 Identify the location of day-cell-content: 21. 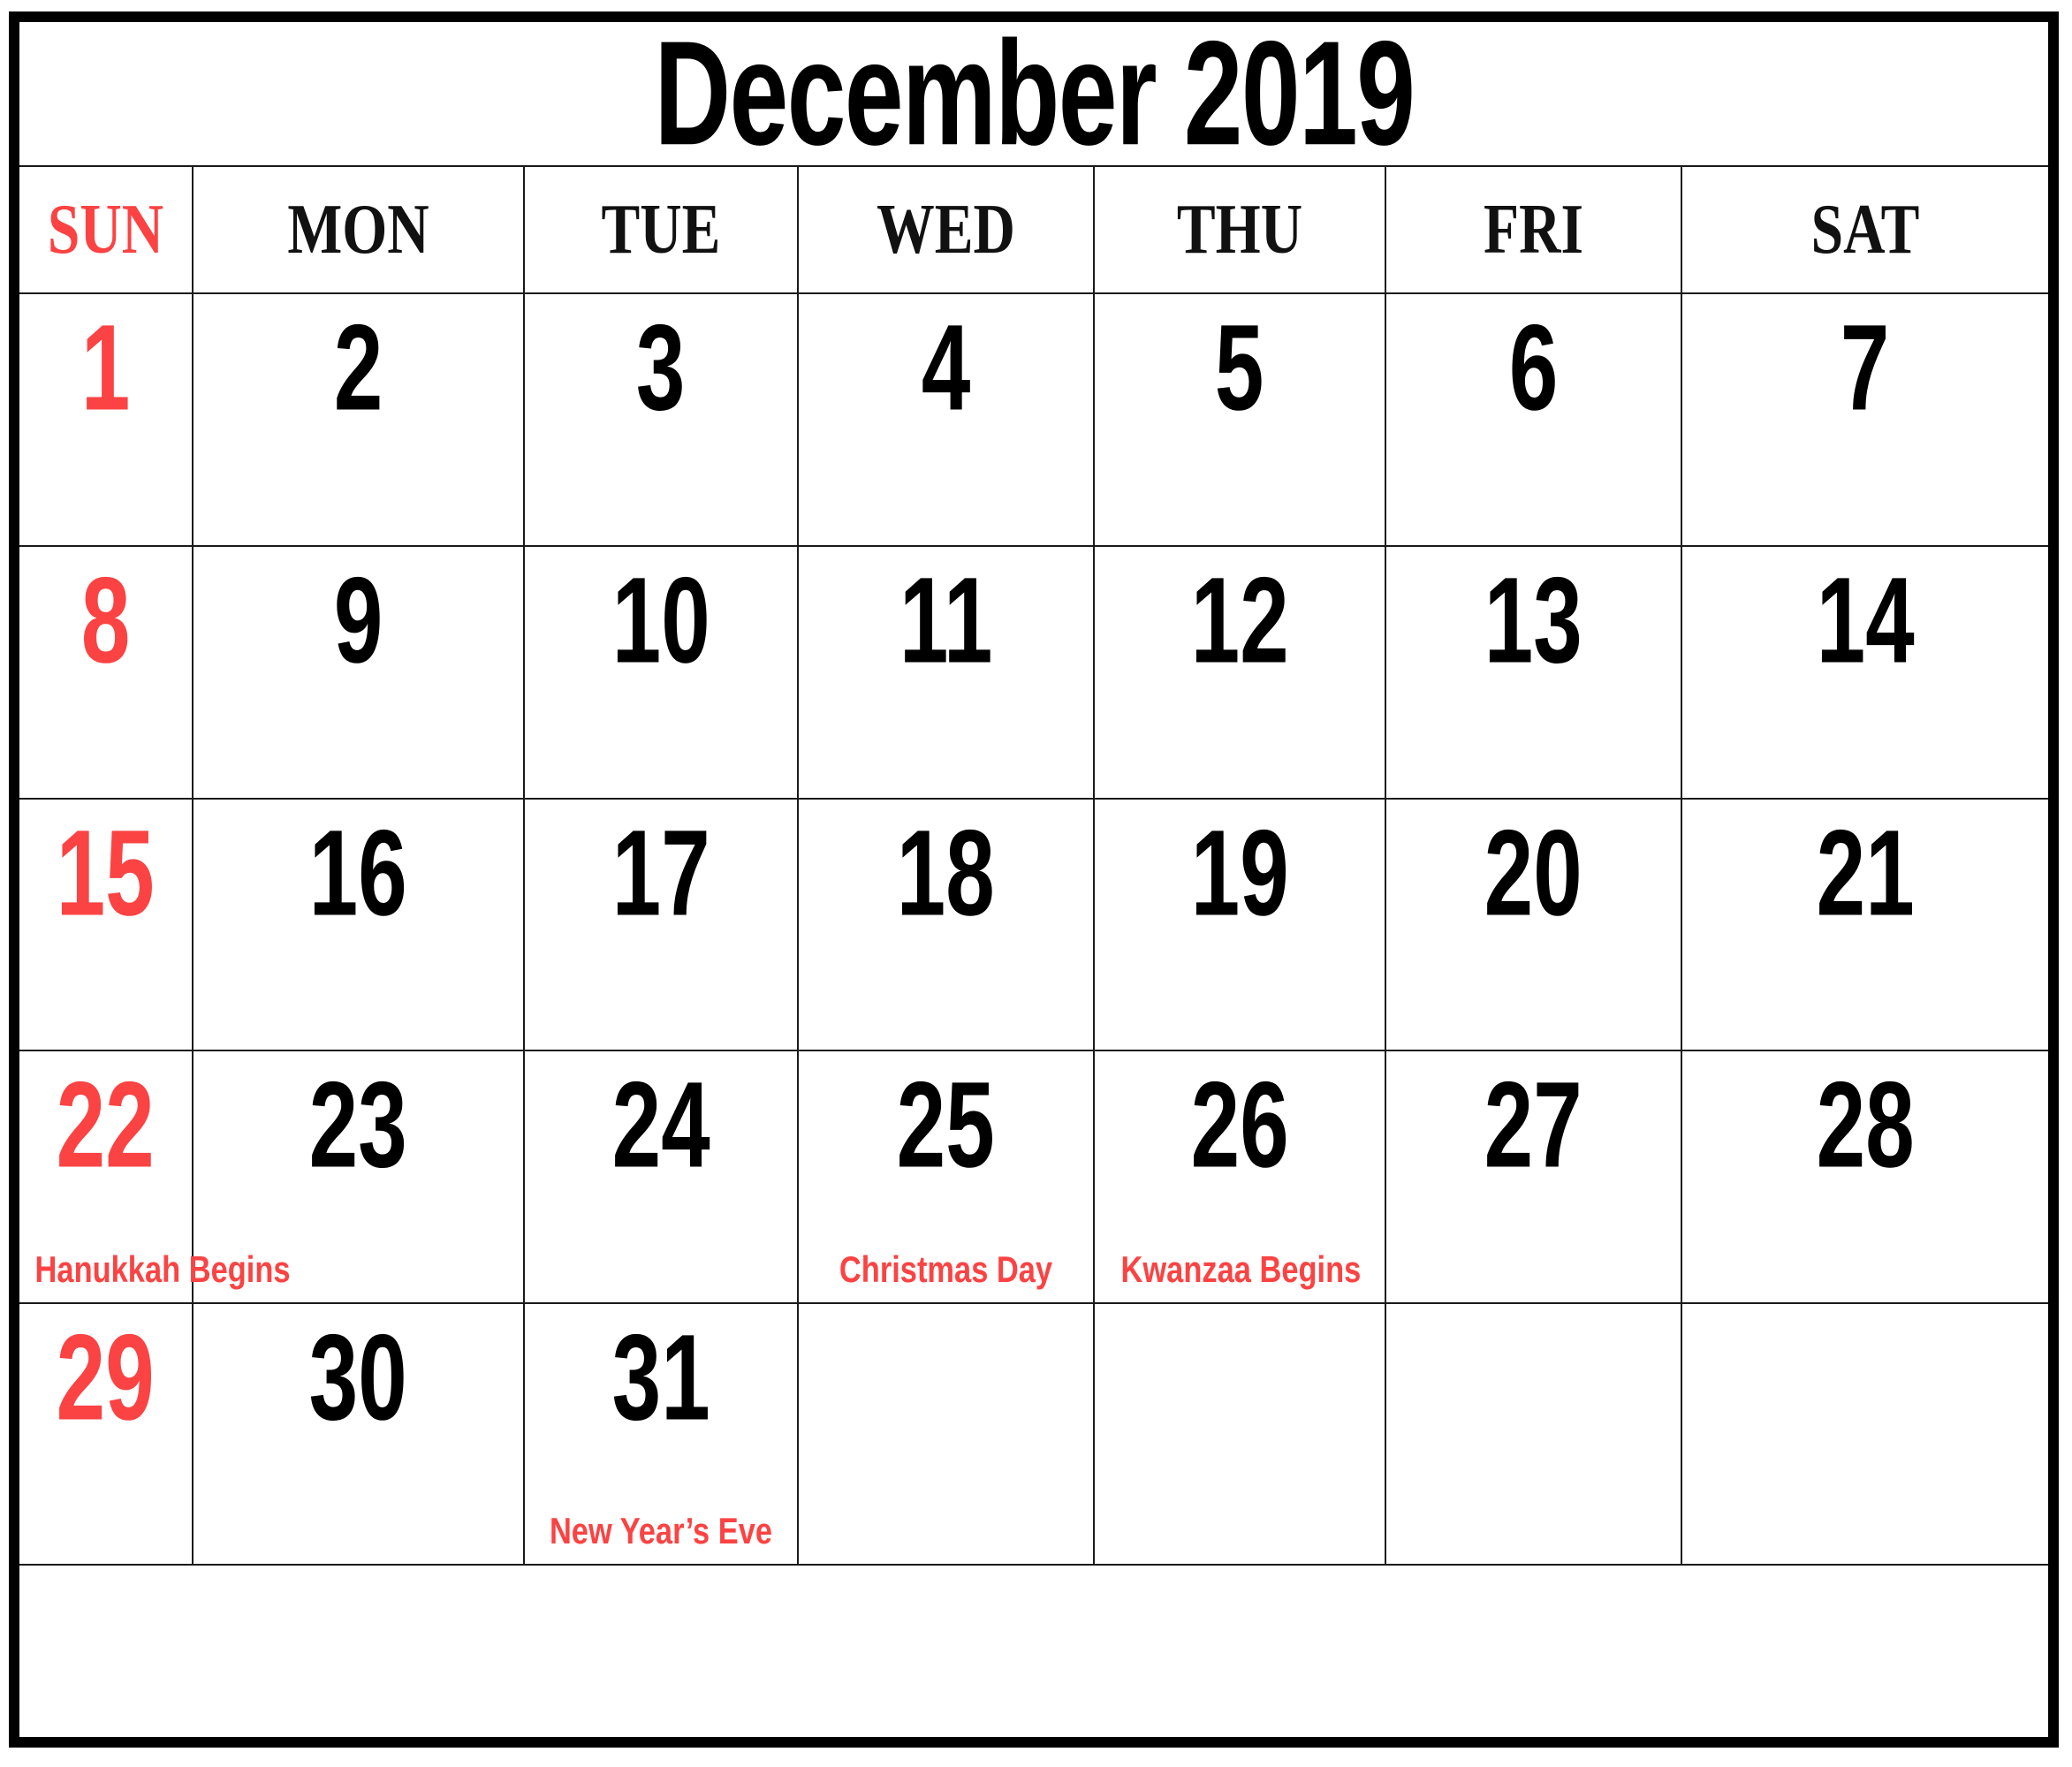
(1865, 925).